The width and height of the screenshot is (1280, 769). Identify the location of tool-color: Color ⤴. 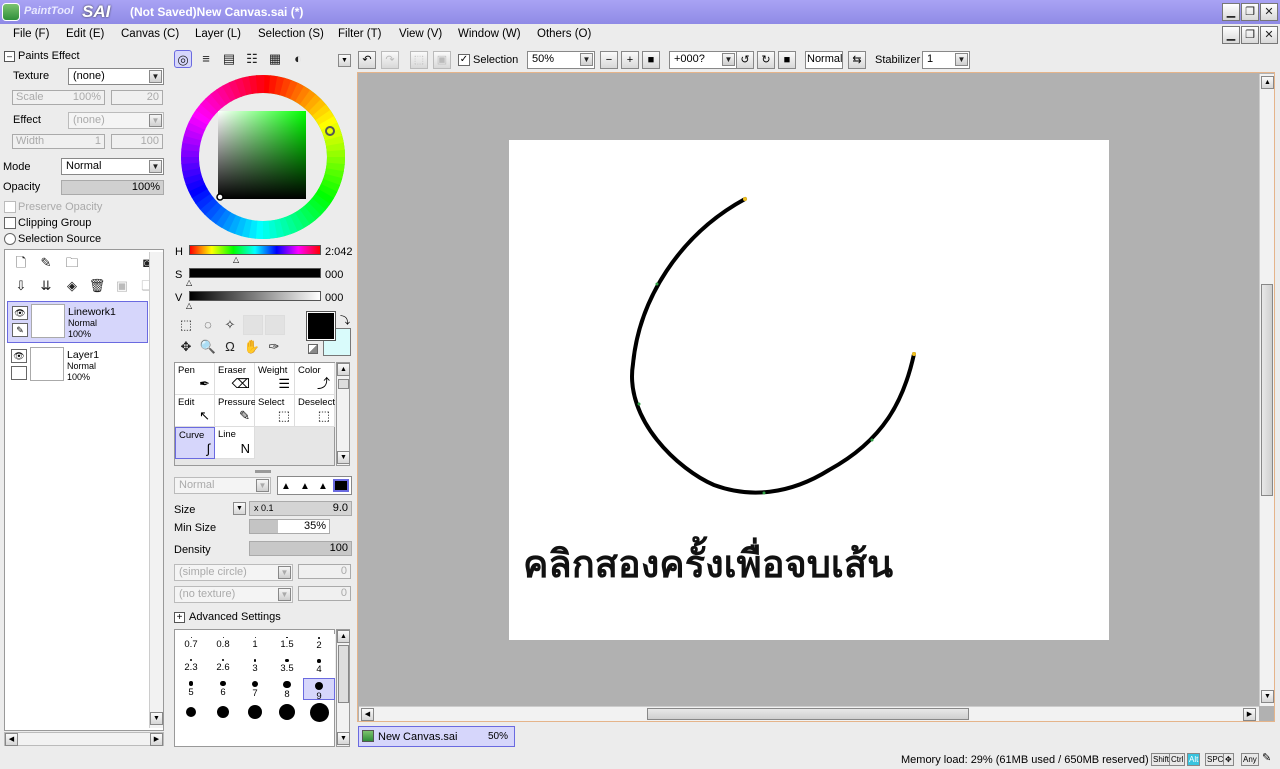
(315, 379).